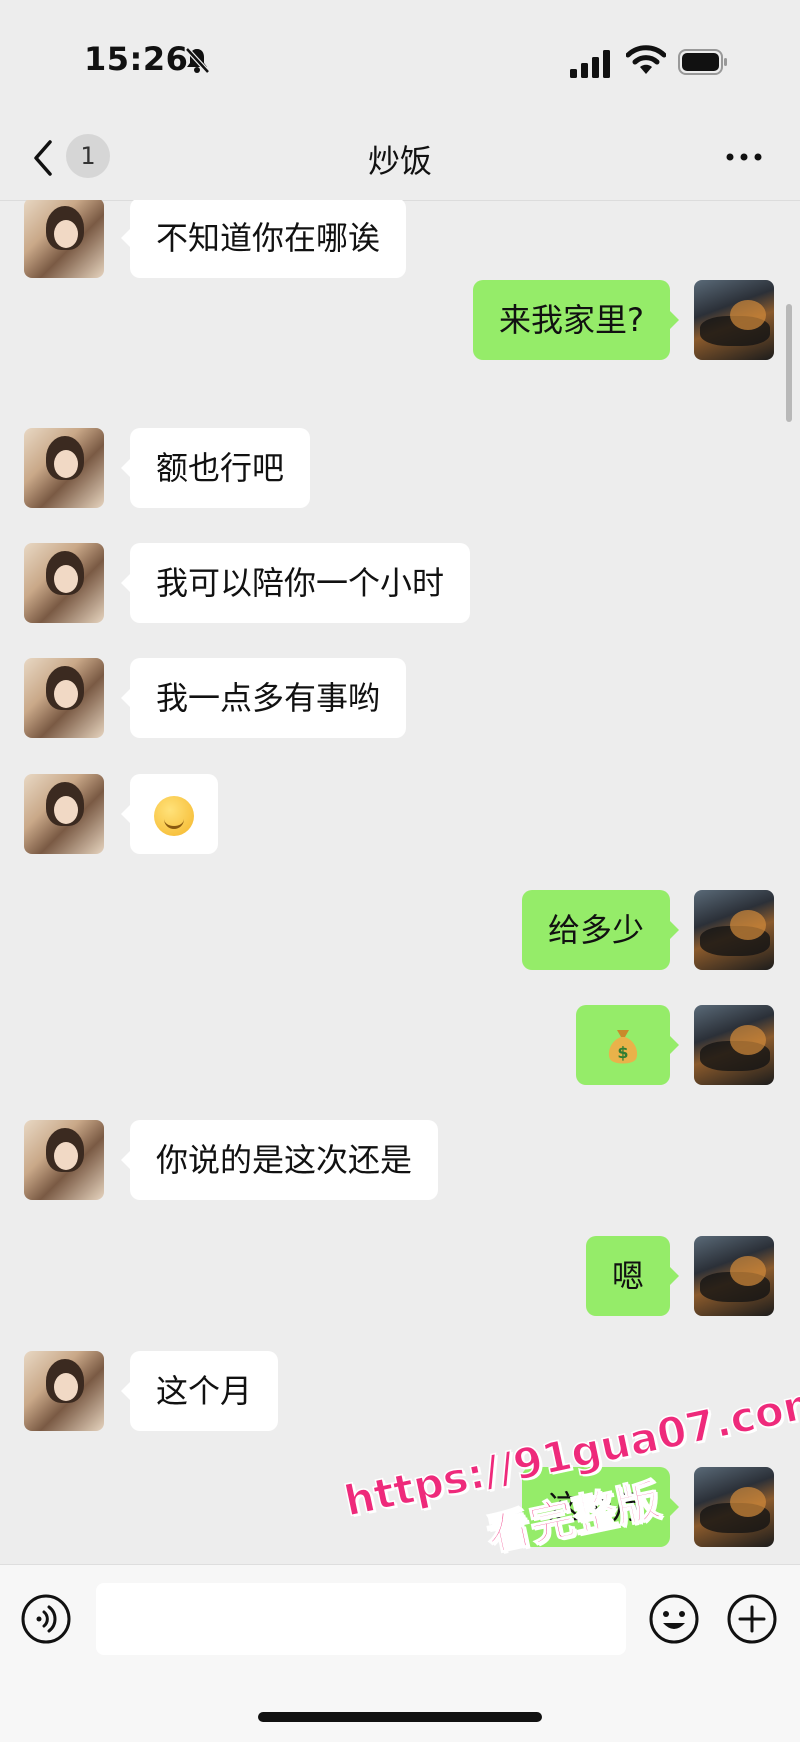 The width and height of the screenshot is (800, 1742). Describe the element at coordinates (215, 468) in the screenshot. I see `message-bubble: 额也行吧` at that location.